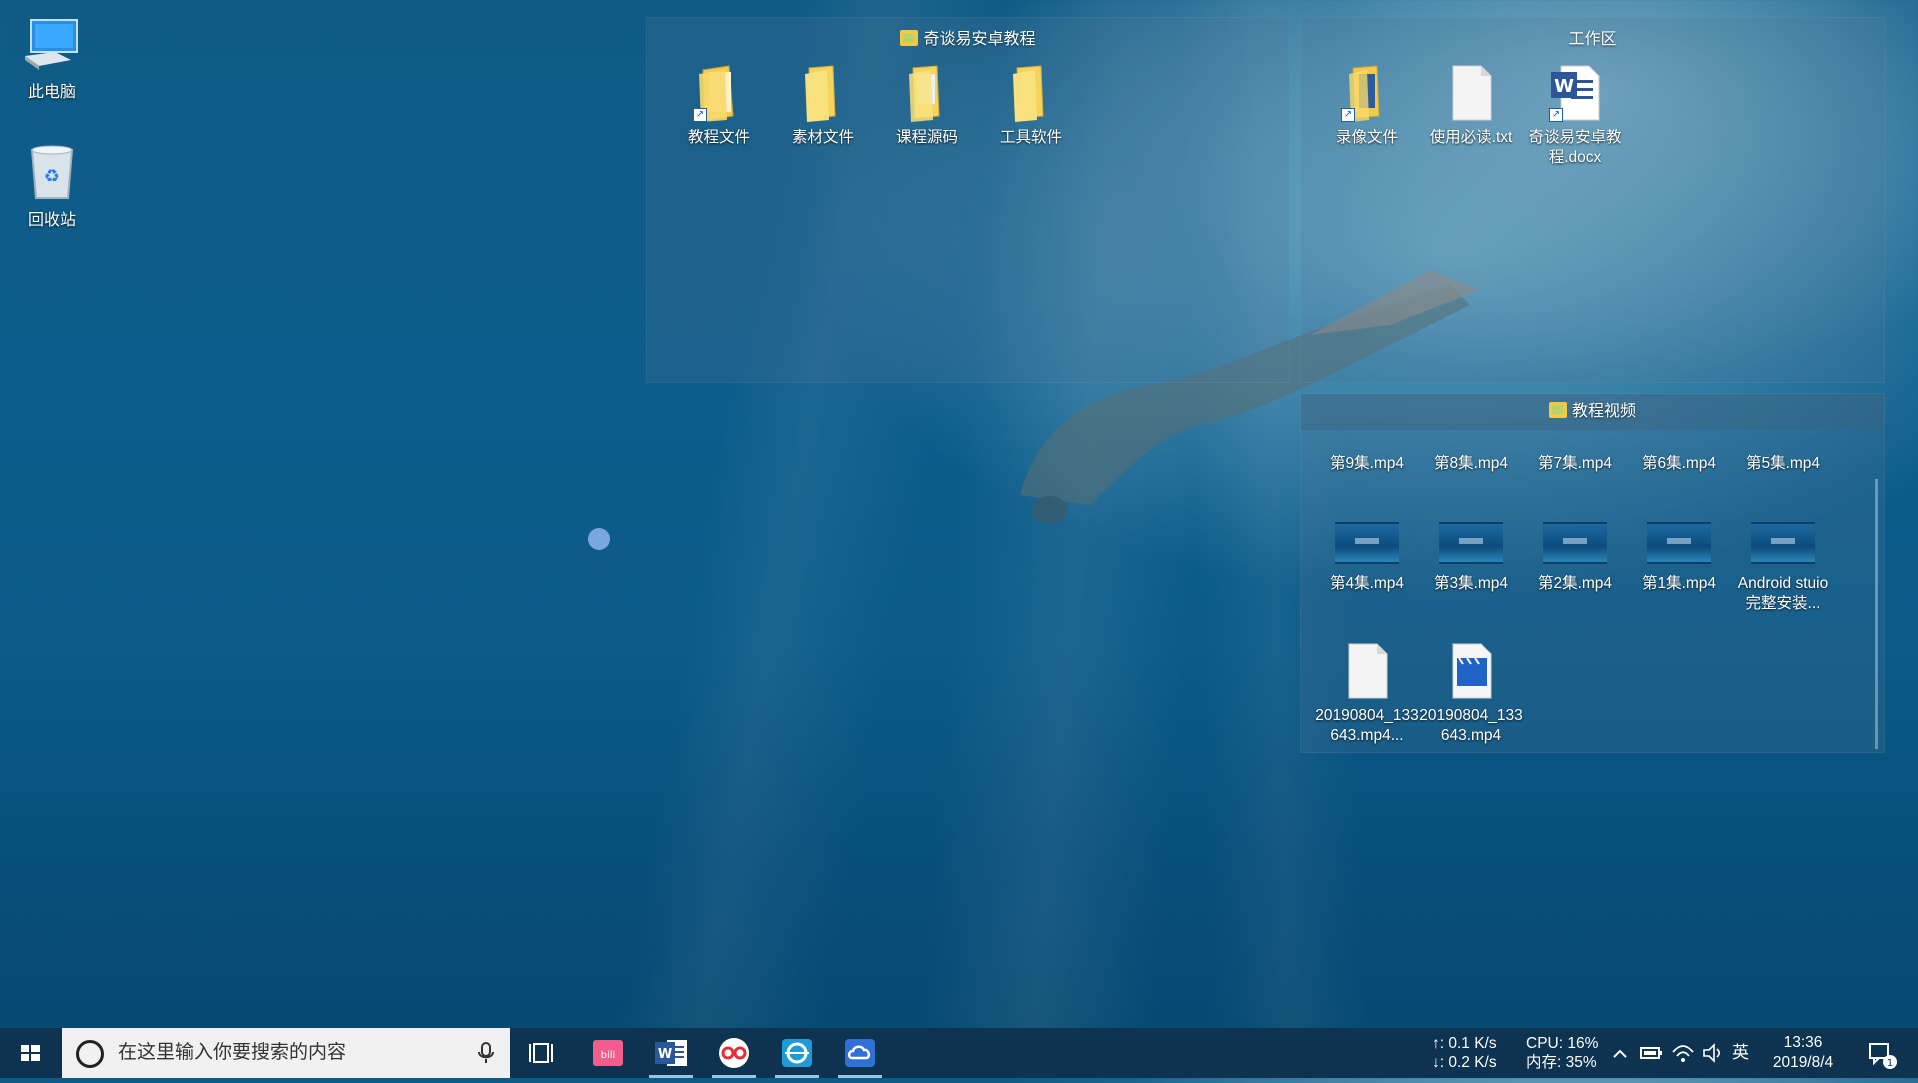  I want to click on video-file: 第2集.mp4, so click(1575, 552).